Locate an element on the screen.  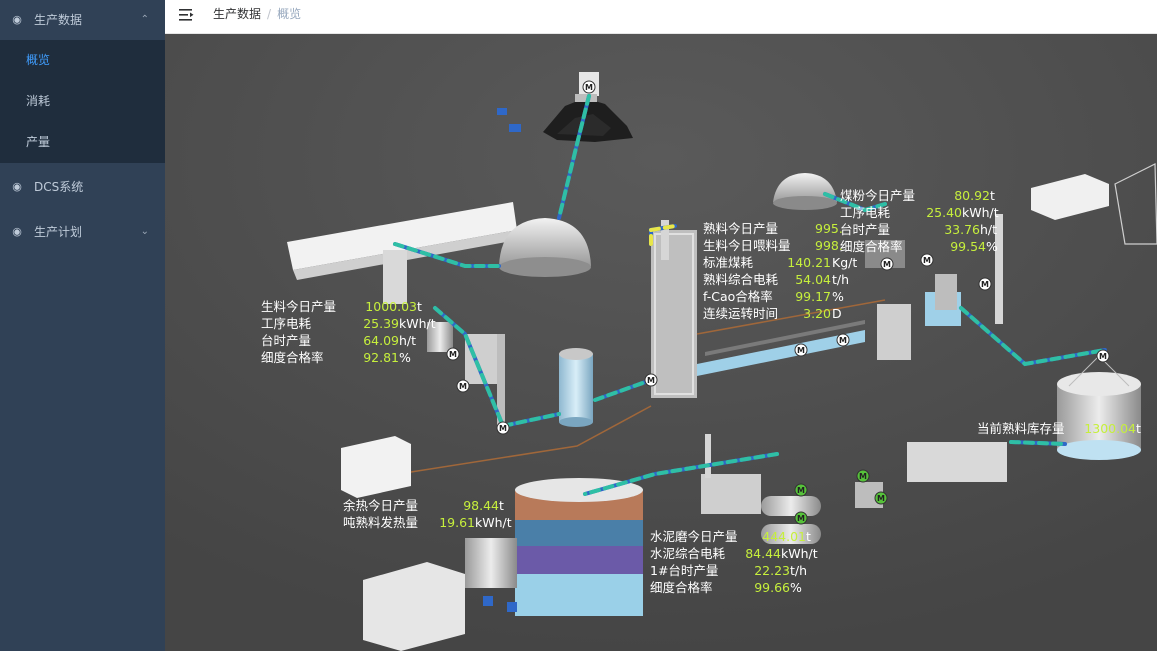
menu-production-data: ◉ 生产数据 ⌃ is located at coordinates (82, 20).